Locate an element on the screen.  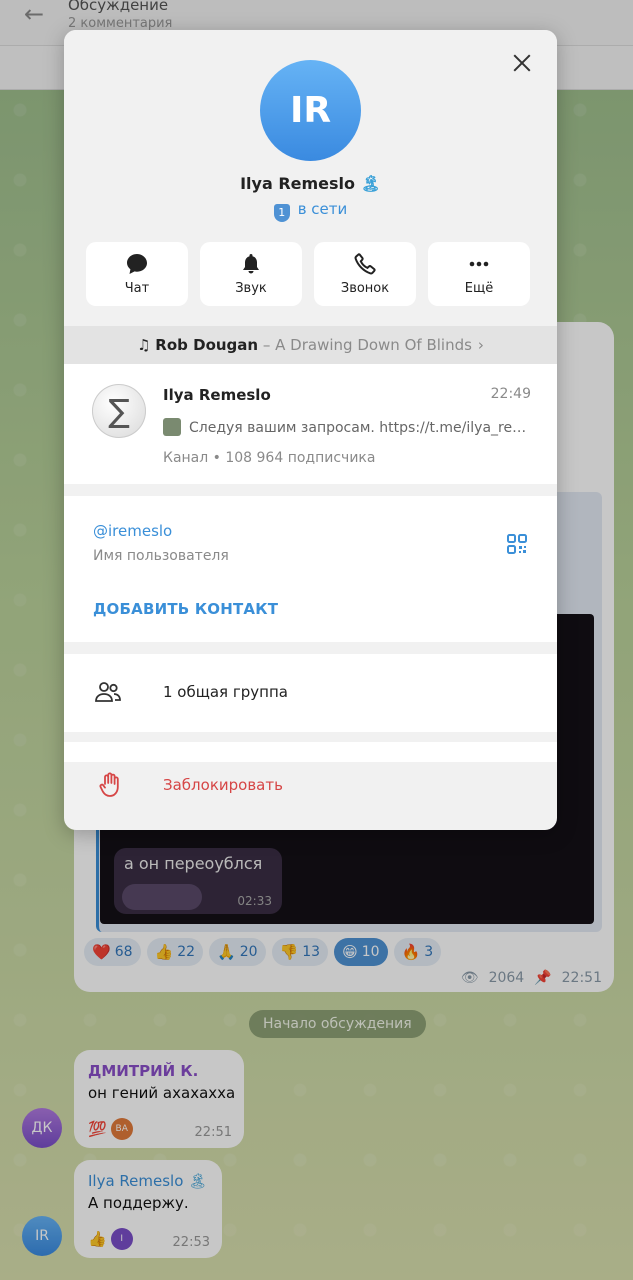
mute-button: Звук is located at coordinates (251, 274).